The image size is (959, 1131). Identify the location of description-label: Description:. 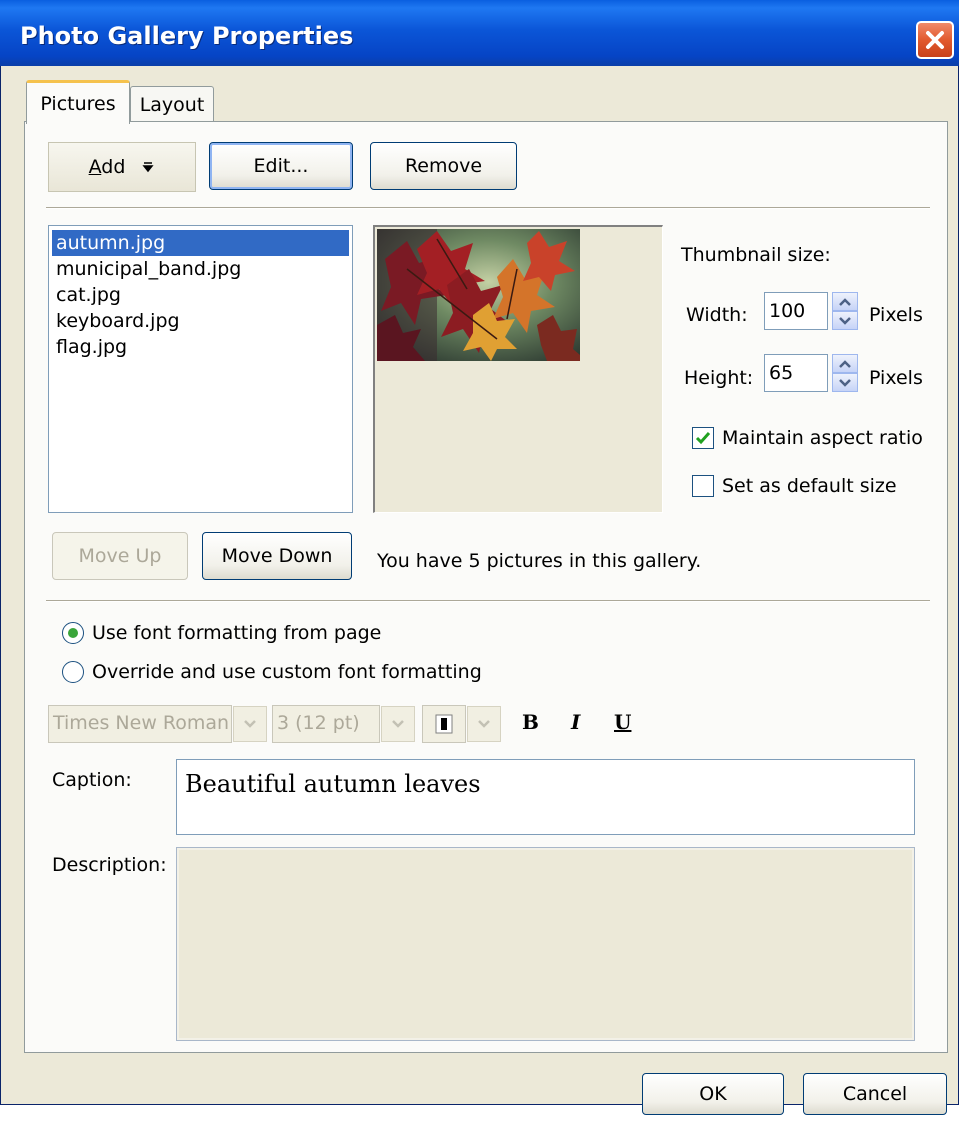
(109, 865).